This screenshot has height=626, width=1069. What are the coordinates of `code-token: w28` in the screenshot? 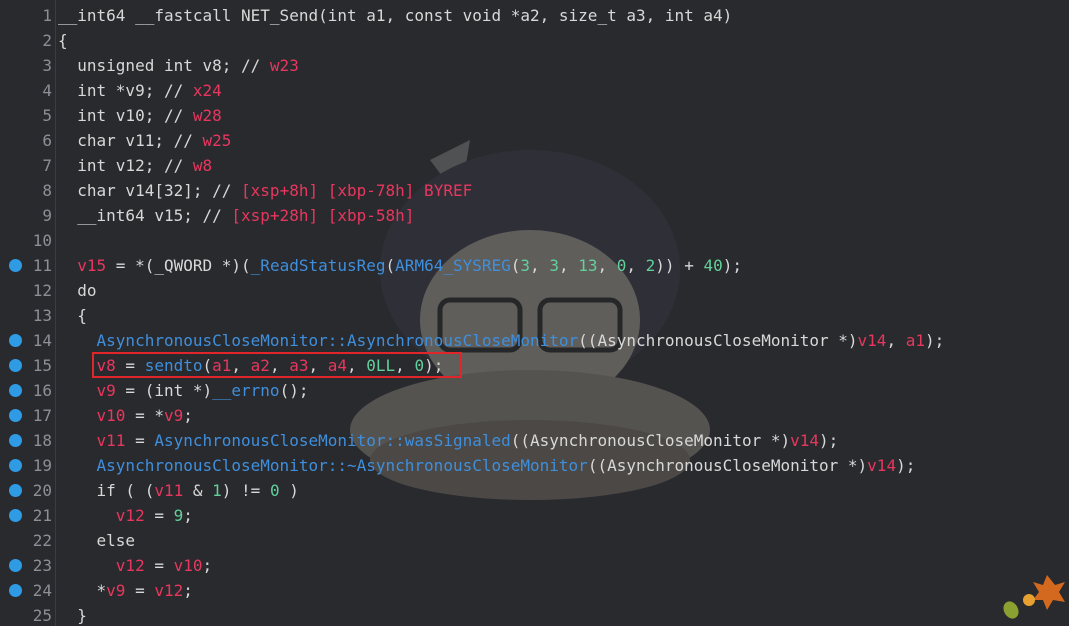 It's located at (207, 115).